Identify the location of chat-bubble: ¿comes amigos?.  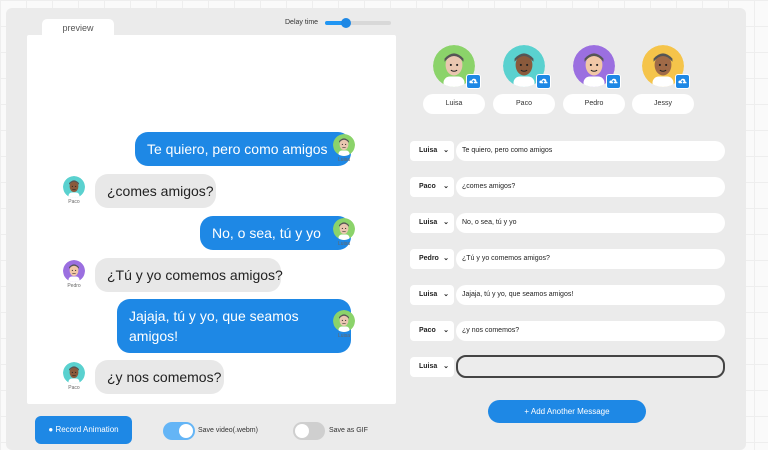
(155, 191).